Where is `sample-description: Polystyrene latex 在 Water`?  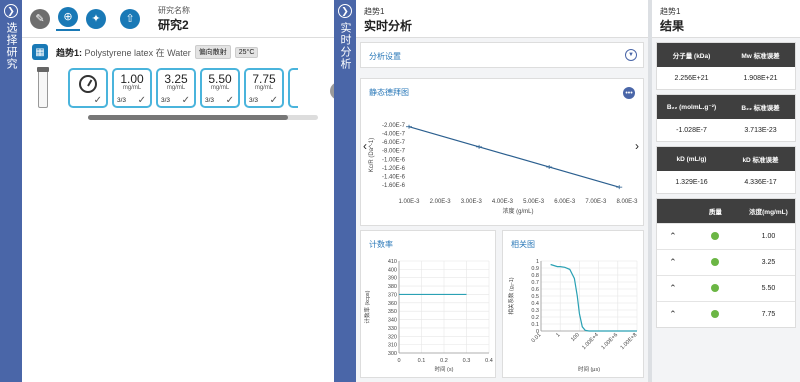 sample-description: Polystyrene latex 在 Water is located at coordinates (137, 52).